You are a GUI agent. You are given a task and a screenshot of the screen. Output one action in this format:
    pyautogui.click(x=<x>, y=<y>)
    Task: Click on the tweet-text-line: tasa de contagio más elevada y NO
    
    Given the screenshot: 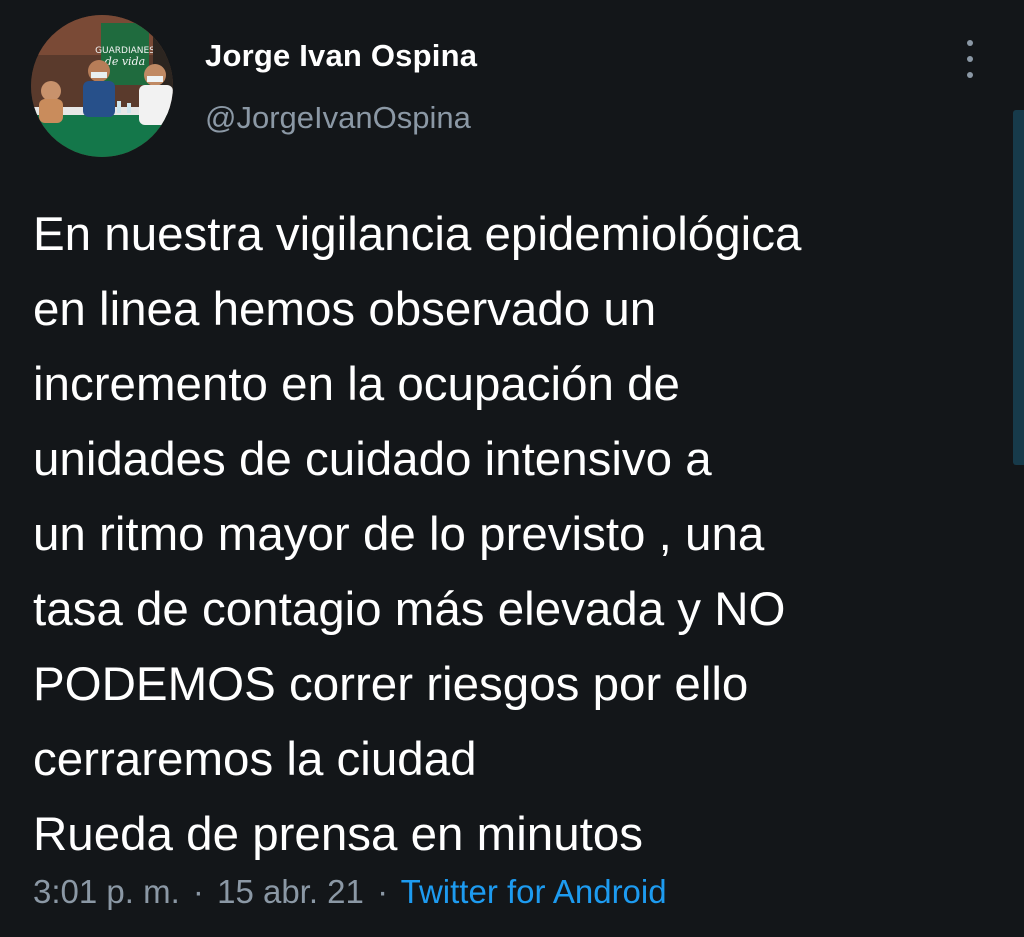 What is the action you would take?
    pyautogui.click(x=409, y=609)
    